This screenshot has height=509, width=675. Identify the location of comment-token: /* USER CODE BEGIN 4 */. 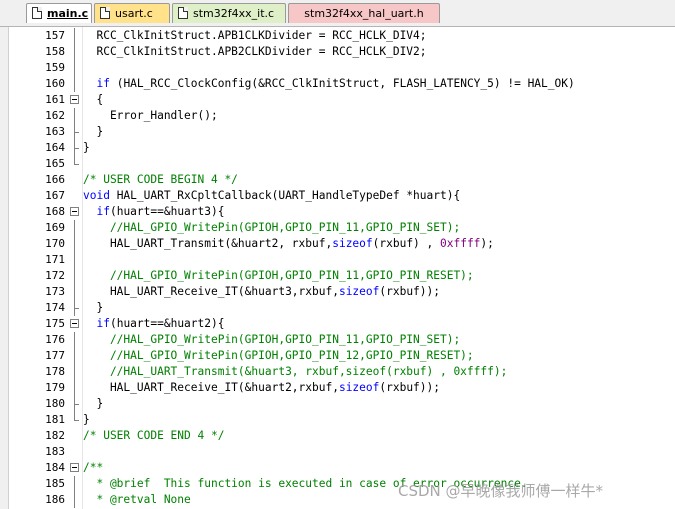
(160, 179).